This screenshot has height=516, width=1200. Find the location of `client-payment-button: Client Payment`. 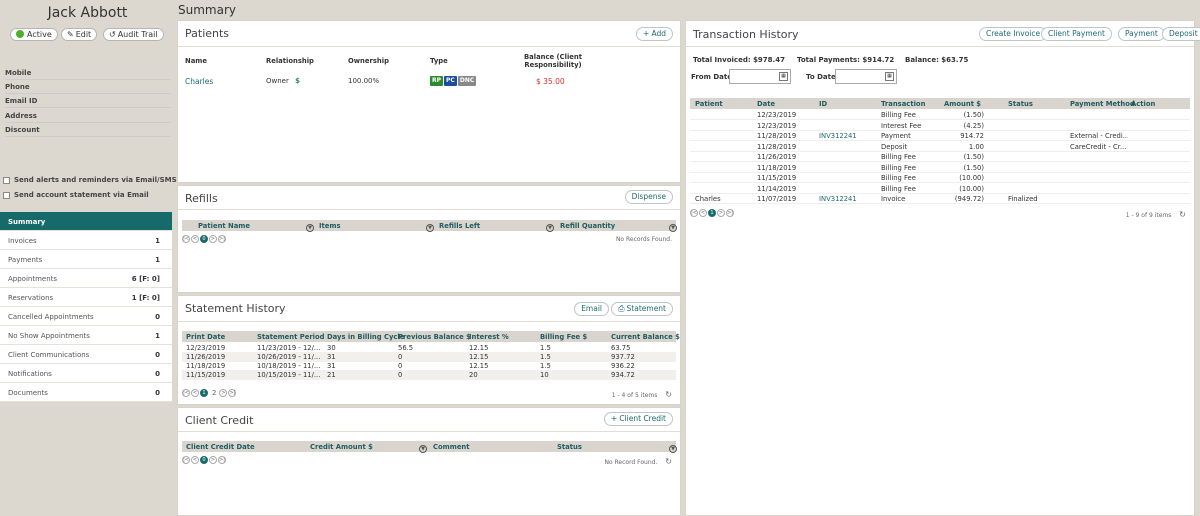

client-payment-button: Client Payment is located at coordinates (1076, 34).